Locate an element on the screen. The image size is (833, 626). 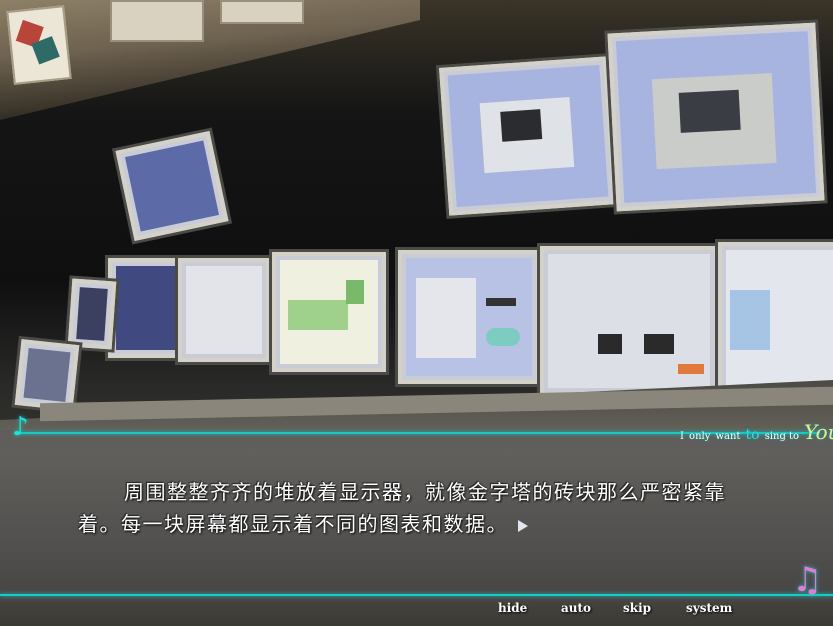
music-note-icon: ♫ is located at coordinates (807, 580).